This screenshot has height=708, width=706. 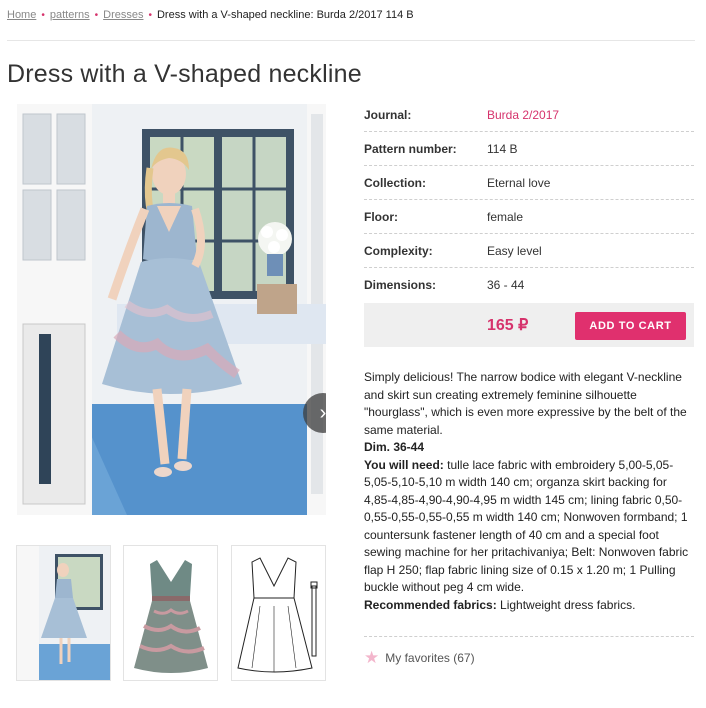 I want to click on page-title: Dress with a V-shaped neckline, so click(x=184, y=74).